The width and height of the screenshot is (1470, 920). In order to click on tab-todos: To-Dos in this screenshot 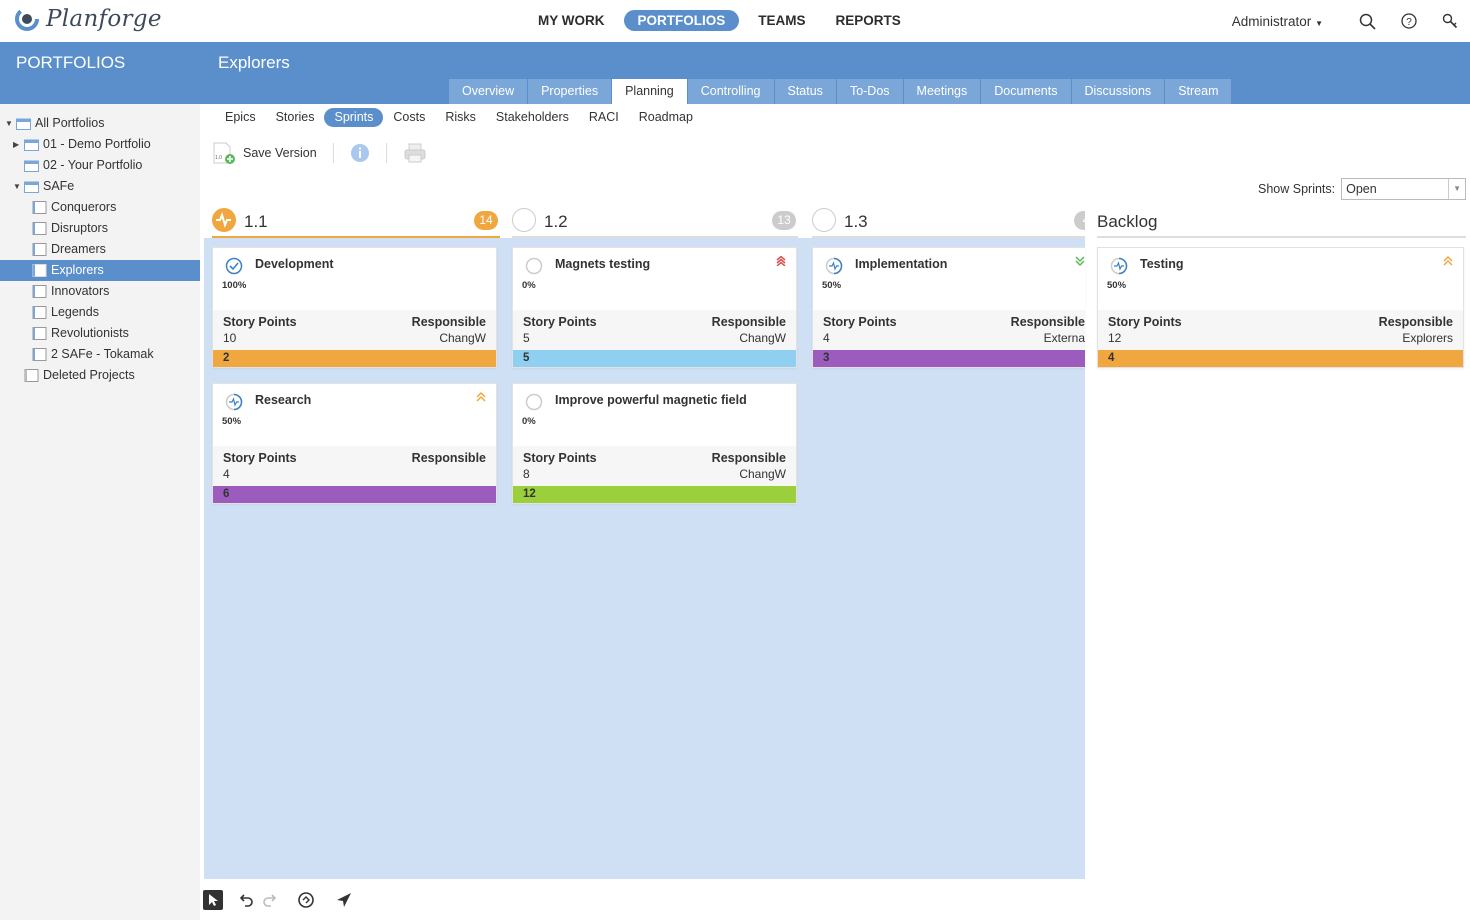, I will do `click(869, 91)`.